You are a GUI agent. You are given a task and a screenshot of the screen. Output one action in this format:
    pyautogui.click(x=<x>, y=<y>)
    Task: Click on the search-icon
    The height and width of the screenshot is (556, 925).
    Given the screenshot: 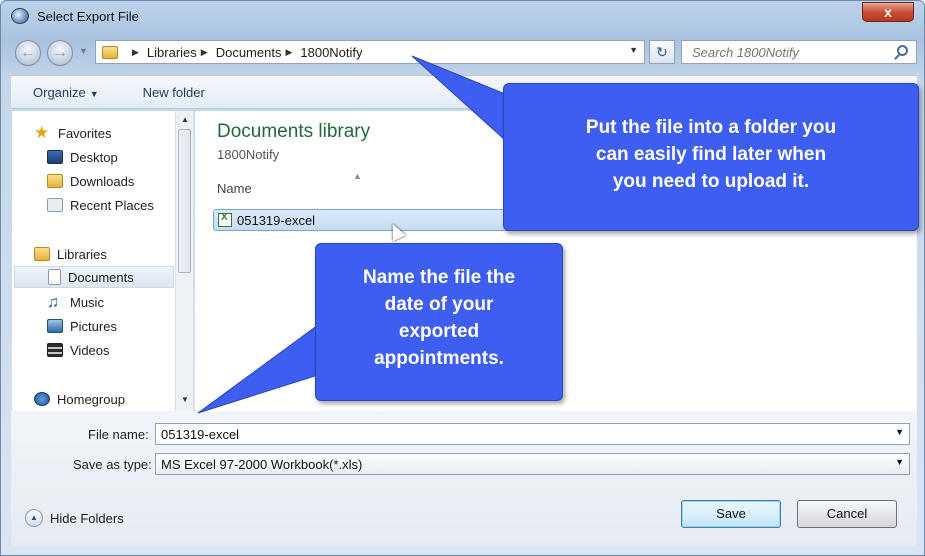 What is the action you would take?
    pyautogui.click(x=902, y=50)
    